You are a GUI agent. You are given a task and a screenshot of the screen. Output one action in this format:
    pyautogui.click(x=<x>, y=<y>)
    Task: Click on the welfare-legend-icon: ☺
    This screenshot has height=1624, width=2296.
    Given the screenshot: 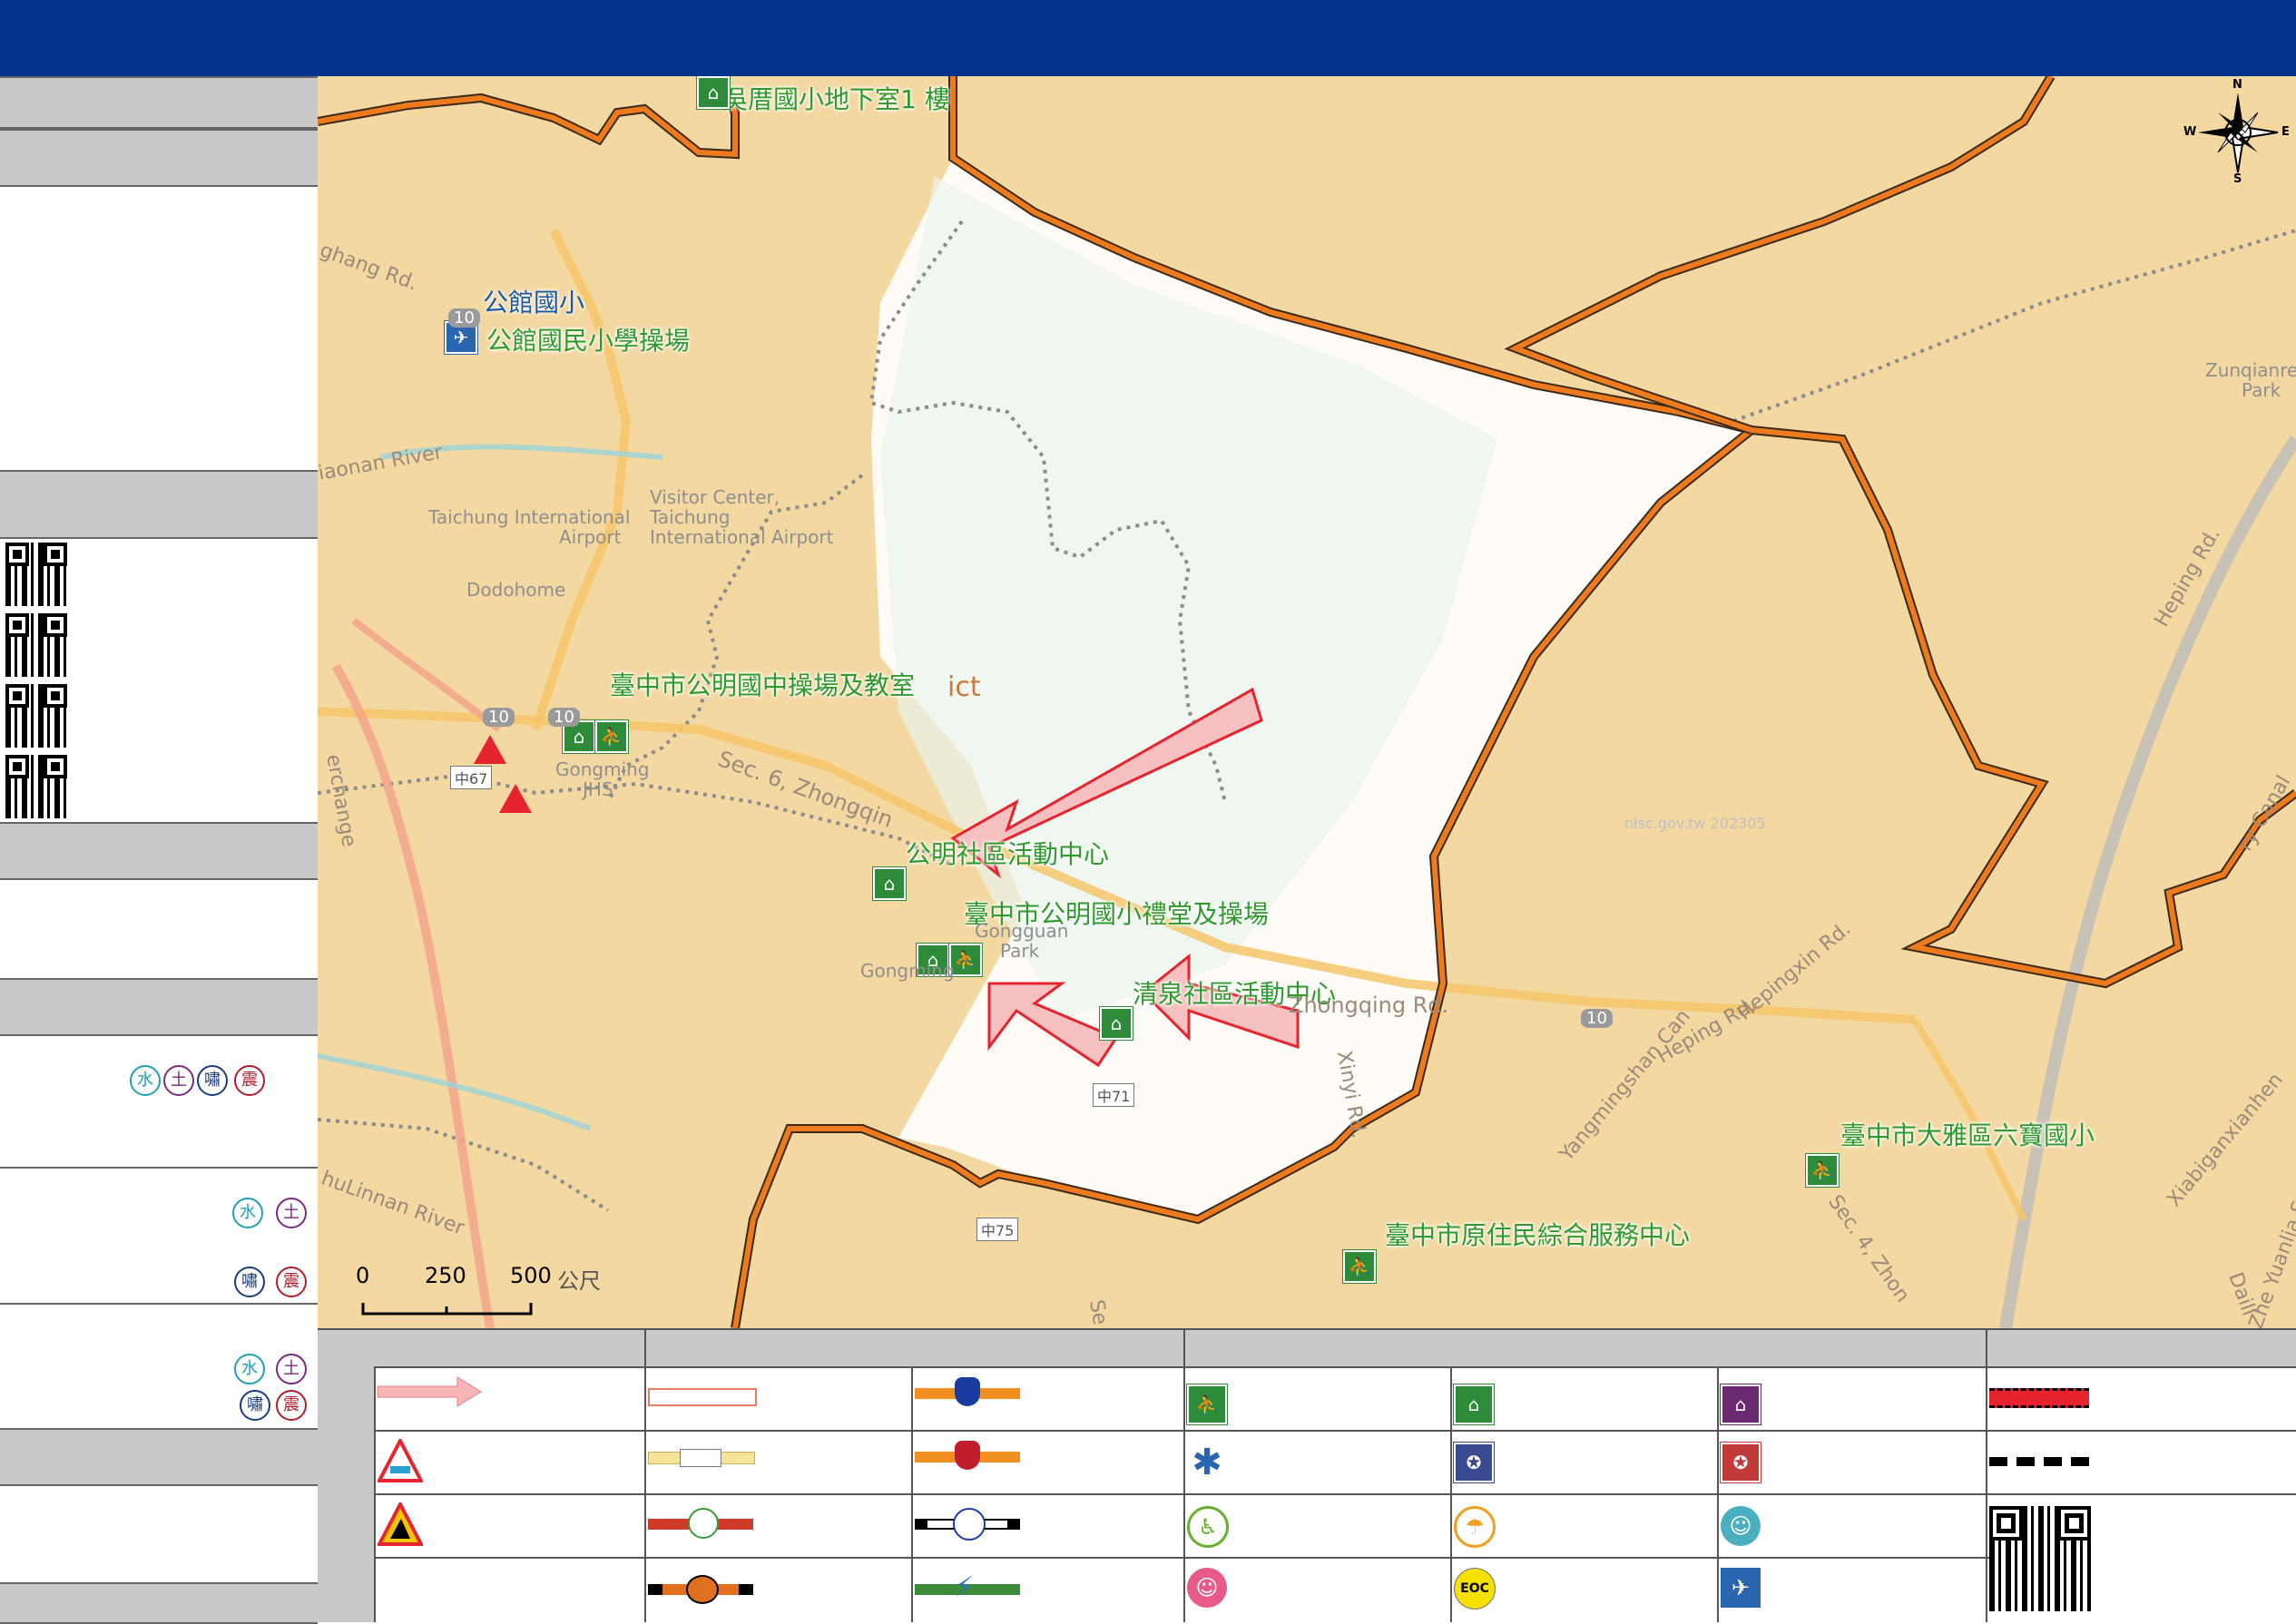 What is the action you would take?
    pyautogui.click(x=1207, y=1588)
    